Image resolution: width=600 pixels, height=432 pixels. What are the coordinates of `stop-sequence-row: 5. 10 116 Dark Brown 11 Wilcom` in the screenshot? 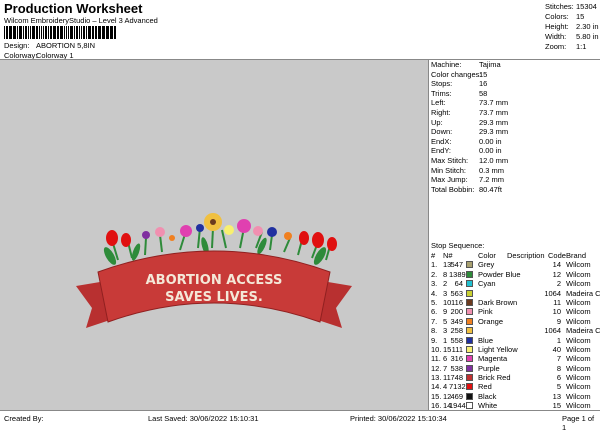 It's located at (511, 302).